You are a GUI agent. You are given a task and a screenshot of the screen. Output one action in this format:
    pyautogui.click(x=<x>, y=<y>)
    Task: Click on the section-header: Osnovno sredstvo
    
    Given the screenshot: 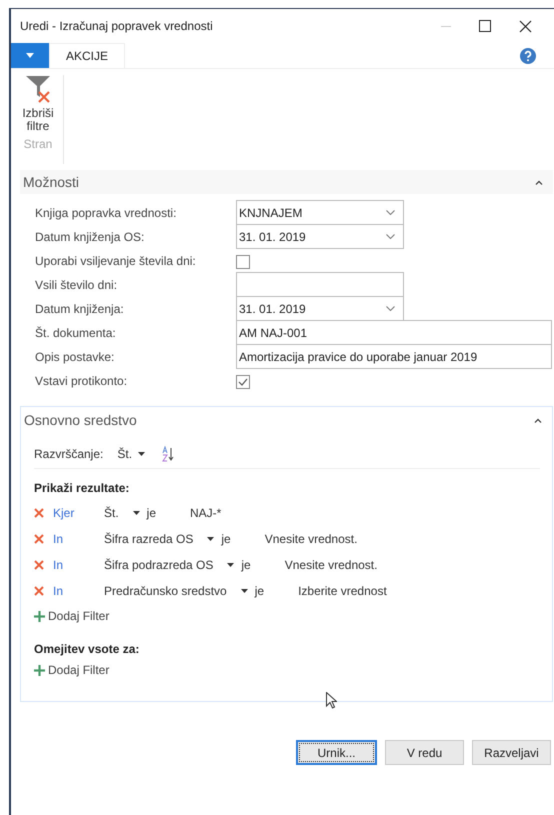 What is the action you would take?
    pyautogui.click(x=286, y=420)
    